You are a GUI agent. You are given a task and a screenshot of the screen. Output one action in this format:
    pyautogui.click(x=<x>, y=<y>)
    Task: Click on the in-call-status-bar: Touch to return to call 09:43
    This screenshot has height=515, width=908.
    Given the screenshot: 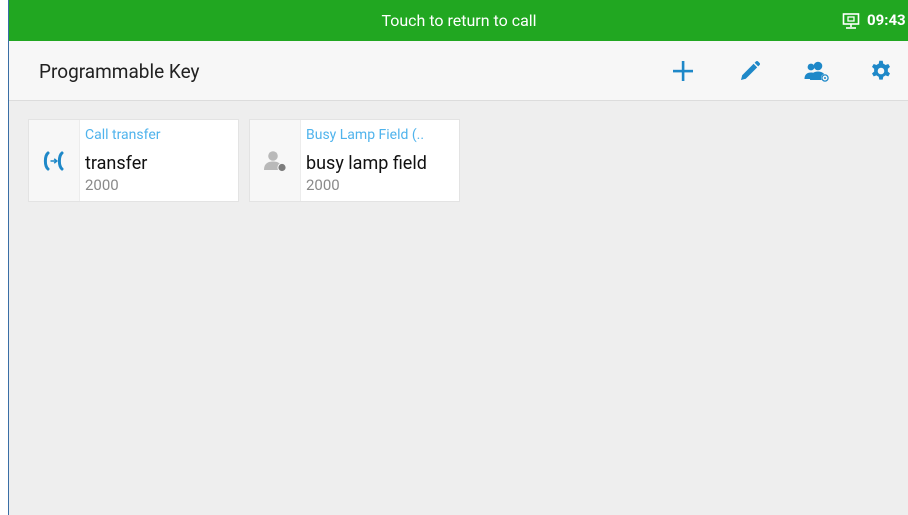 What is the action you would take?
    pyautogui.click(x=458, y=20)
    